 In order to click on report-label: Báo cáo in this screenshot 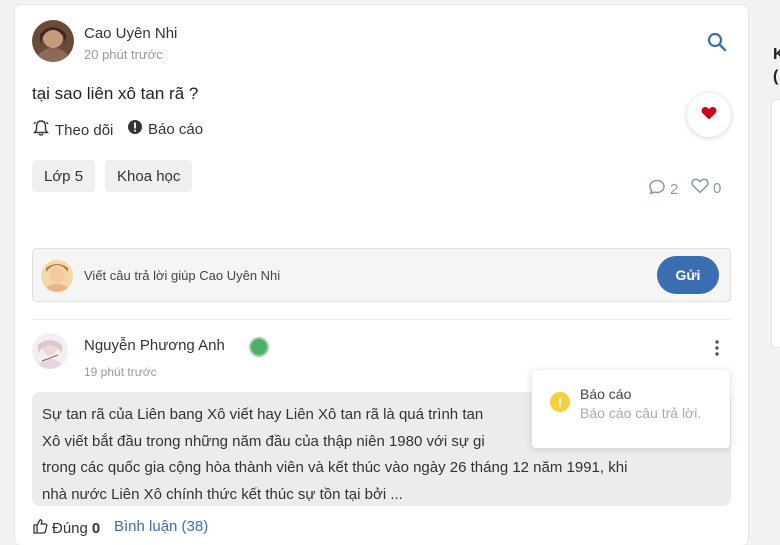, I will do `click(176, 129)`.